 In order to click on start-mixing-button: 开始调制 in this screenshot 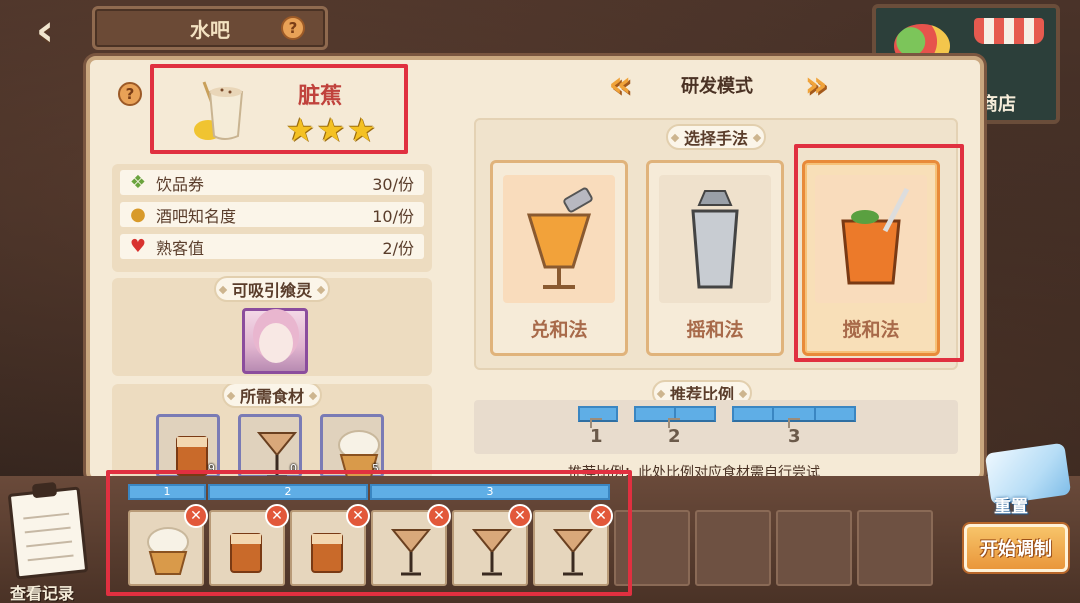, I will do `click(1016, 548)`.